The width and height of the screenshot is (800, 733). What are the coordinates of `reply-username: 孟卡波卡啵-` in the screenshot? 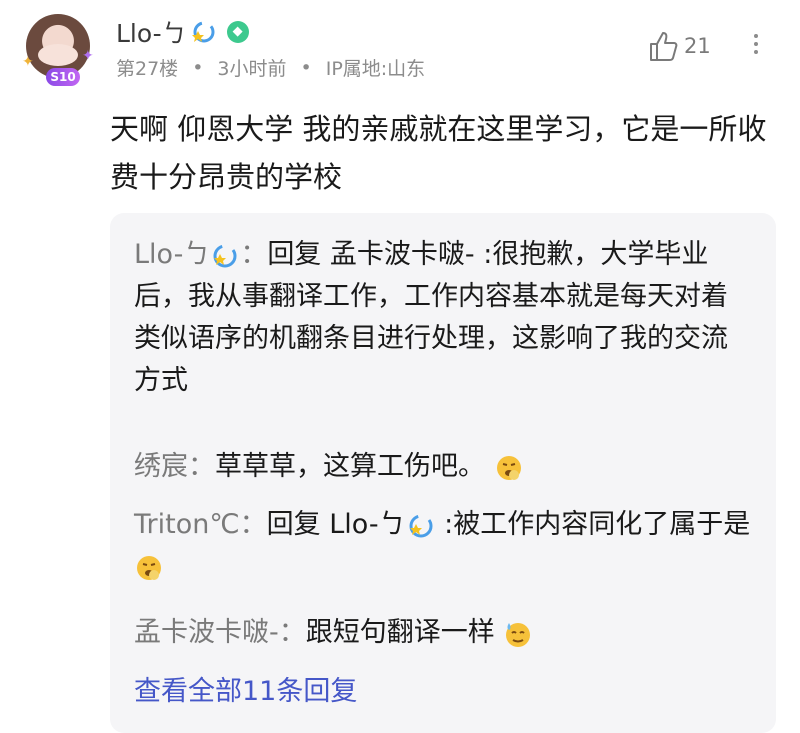 It's located at (206, 632).